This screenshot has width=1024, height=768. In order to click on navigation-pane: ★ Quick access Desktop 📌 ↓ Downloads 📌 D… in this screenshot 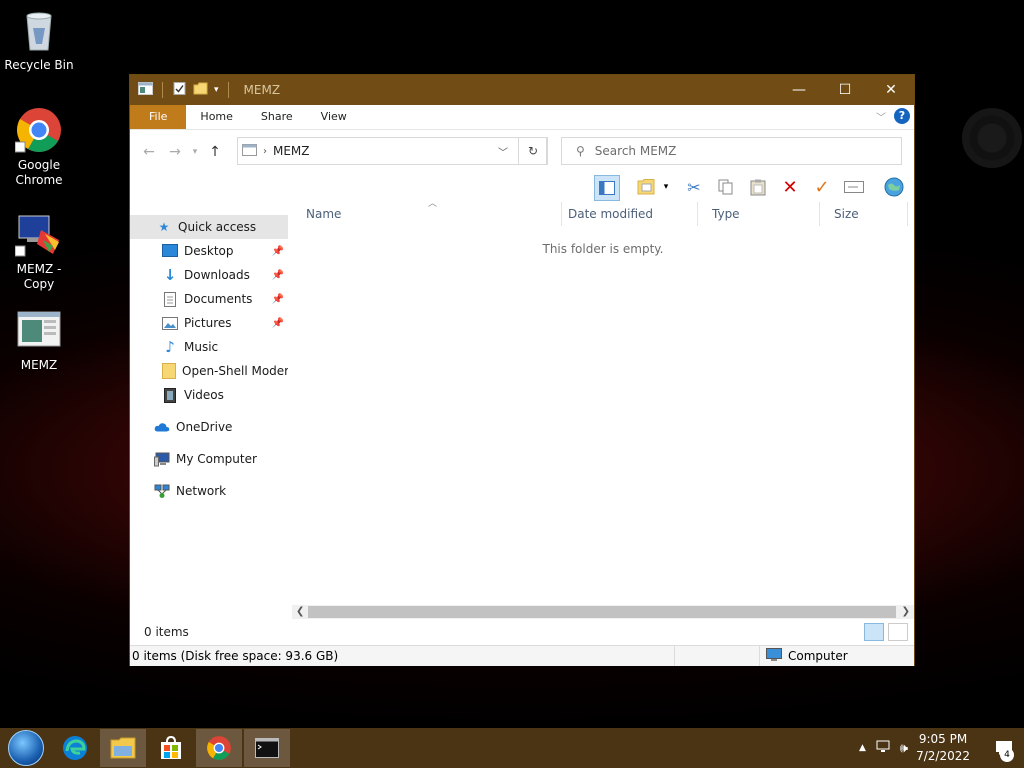, I will do `click(209, 410)`.